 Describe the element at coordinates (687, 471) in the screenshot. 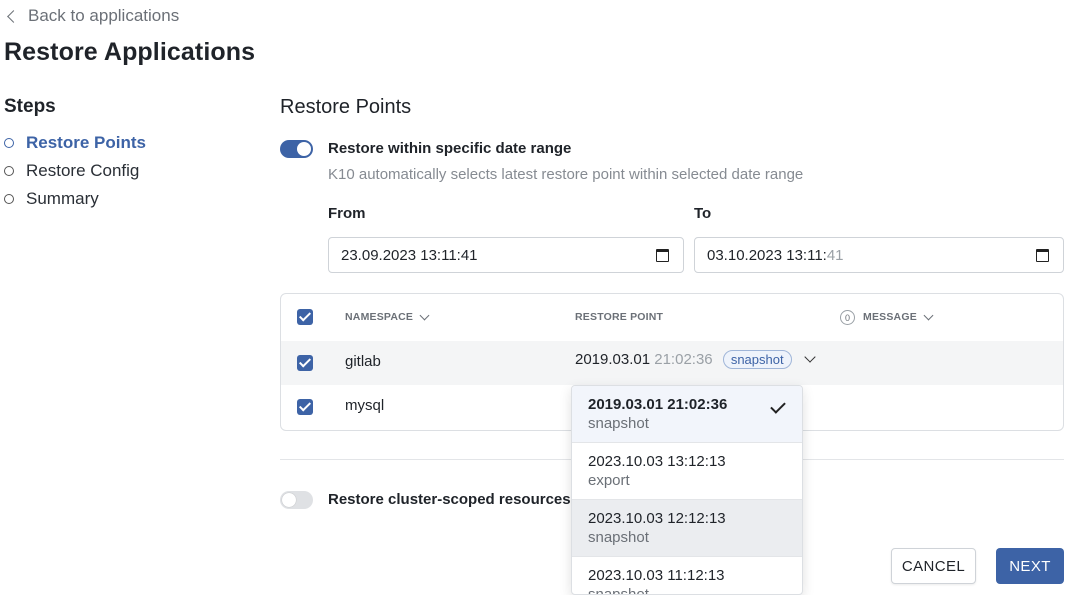

I see `dropdown-option: 2023.10.03 13:12:13 export` at that location.